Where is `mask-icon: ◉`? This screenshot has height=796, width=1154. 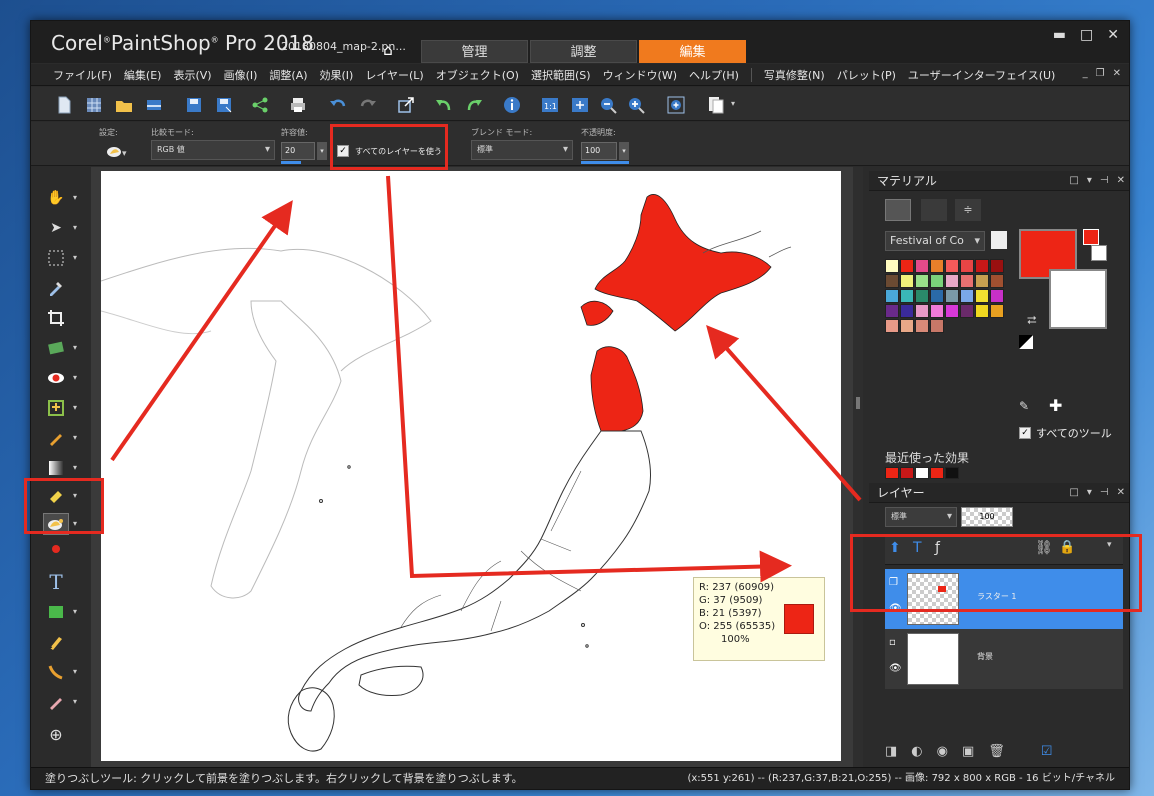 mask-icon: ◉ is located at coordinates (942, 751).